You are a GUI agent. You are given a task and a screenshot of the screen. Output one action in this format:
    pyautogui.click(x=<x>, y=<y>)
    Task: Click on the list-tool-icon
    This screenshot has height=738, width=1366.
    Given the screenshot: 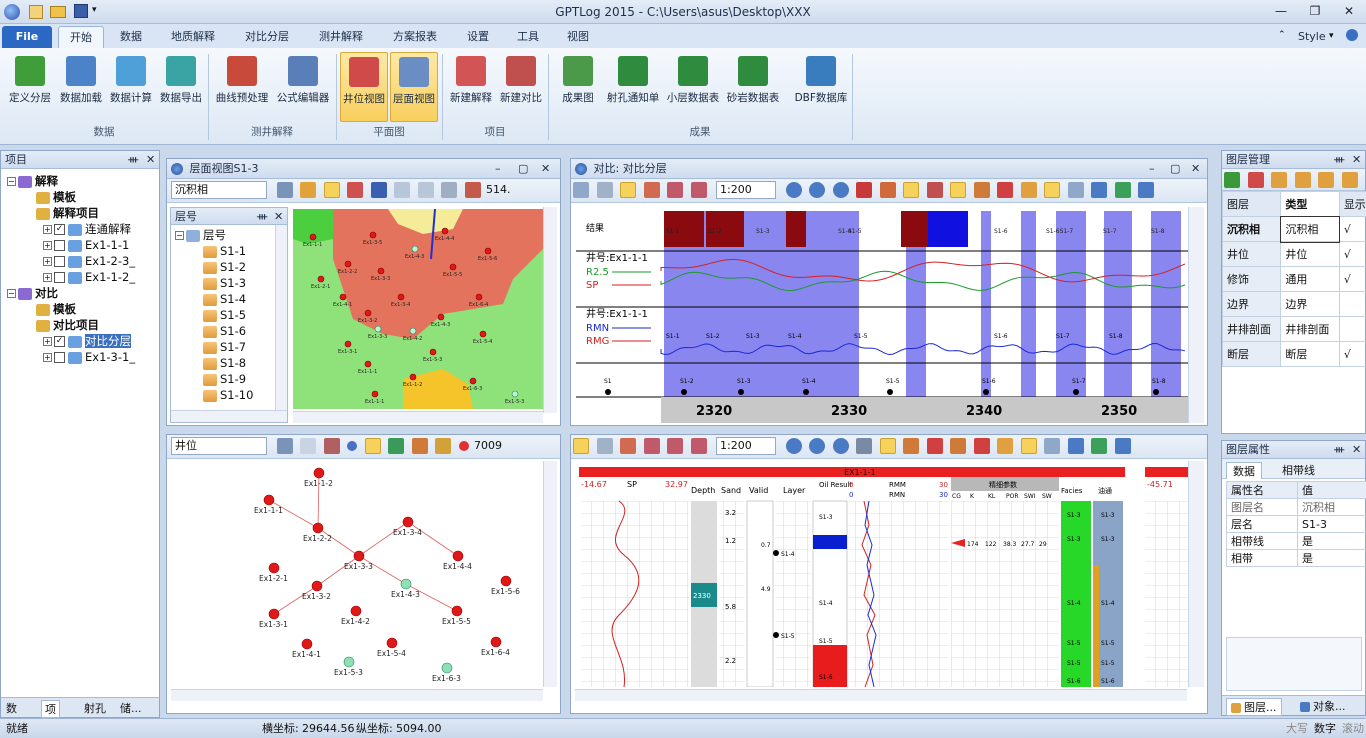 What is the action you would take?
    pyautogui.click(x=425, y=190)
    